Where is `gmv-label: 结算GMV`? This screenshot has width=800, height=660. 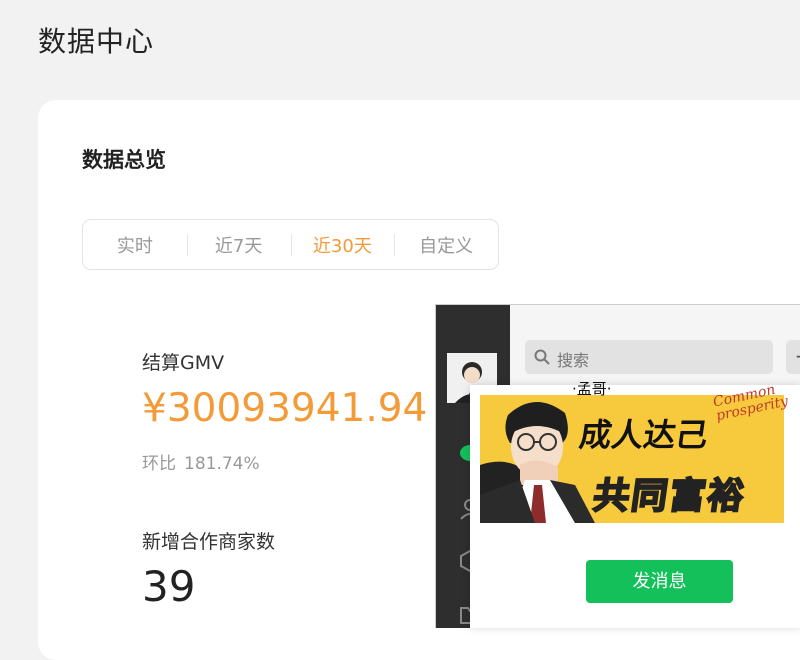 gmv-label: 结算GMV is located at coordinates (183, 363).